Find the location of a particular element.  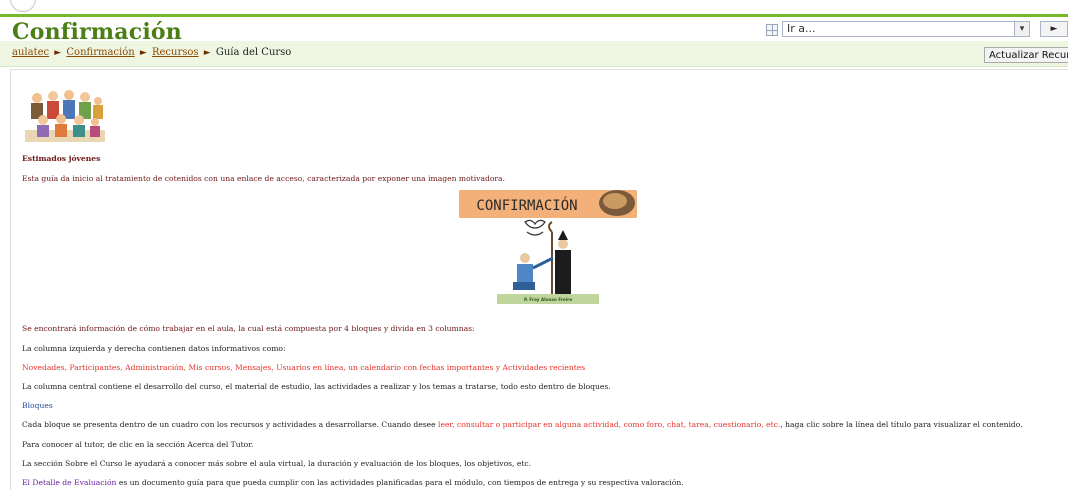

chevron-down-icon: ▾ is located at coordinates (1021, 29).